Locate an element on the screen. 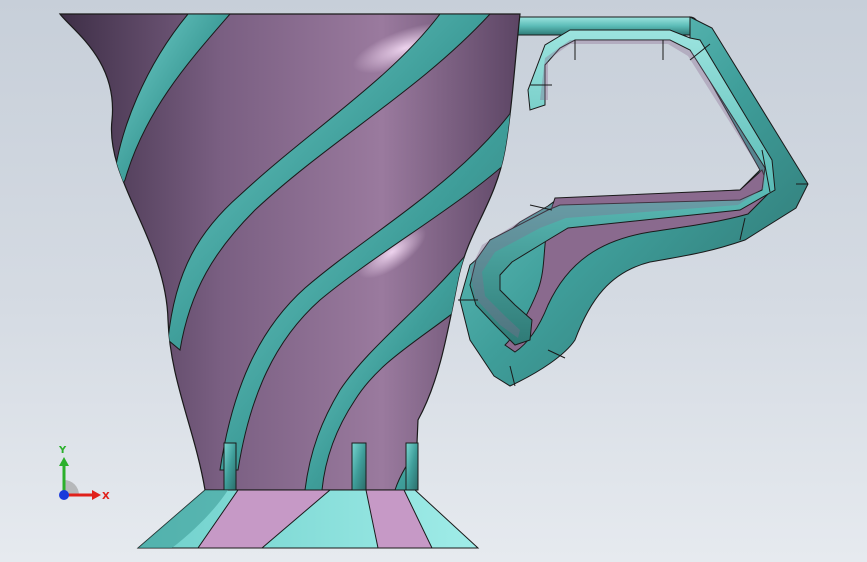 This screenshot has height=562, width=867. triad-y-arrow is located at coordinates (64, 461).